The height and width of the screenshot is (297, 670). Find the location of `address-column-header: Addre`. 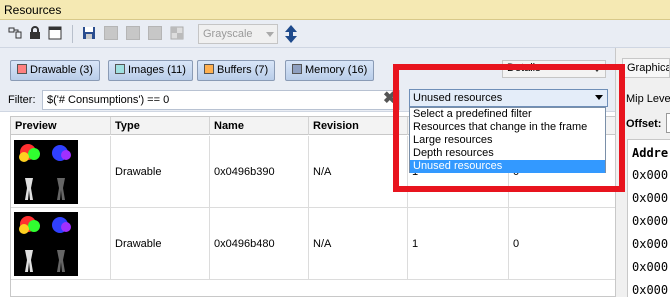

address-column-header: Addre is located at coordinates (650, 153).